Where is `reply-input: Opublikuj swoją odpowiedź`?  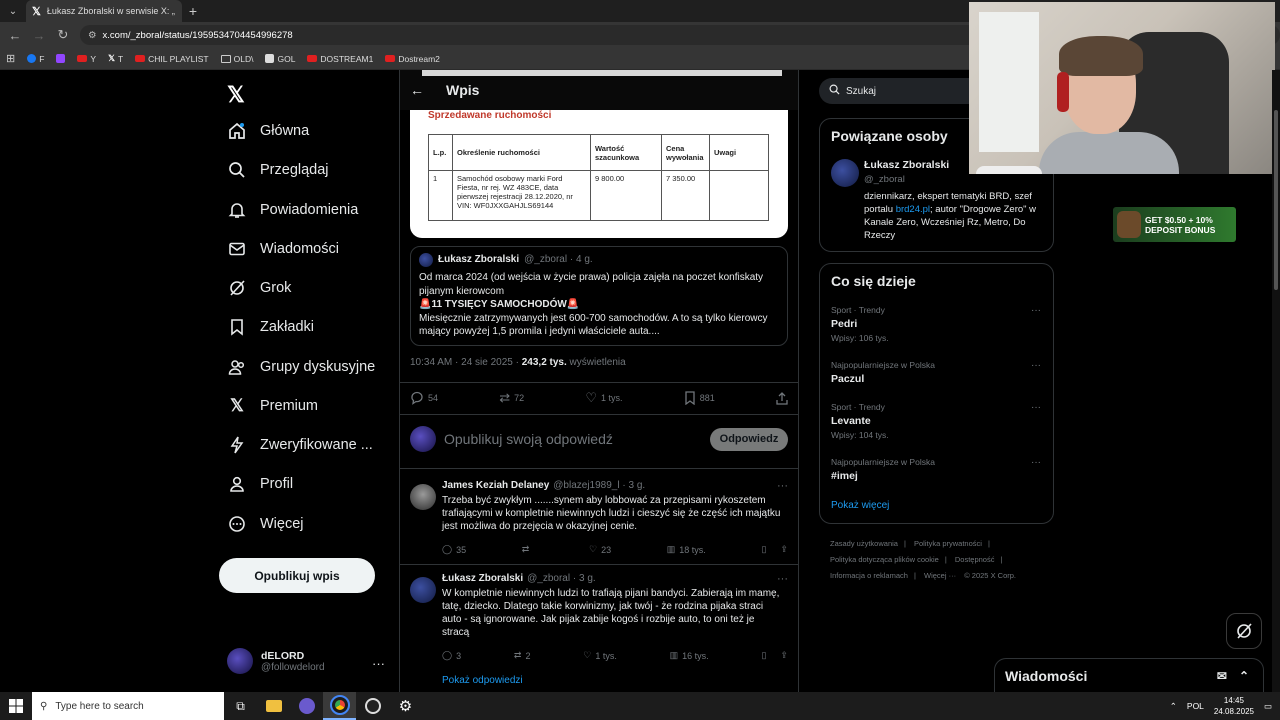 reply-input: Opublikuj swoją odpowiedź is located at coordinates (528, 439).